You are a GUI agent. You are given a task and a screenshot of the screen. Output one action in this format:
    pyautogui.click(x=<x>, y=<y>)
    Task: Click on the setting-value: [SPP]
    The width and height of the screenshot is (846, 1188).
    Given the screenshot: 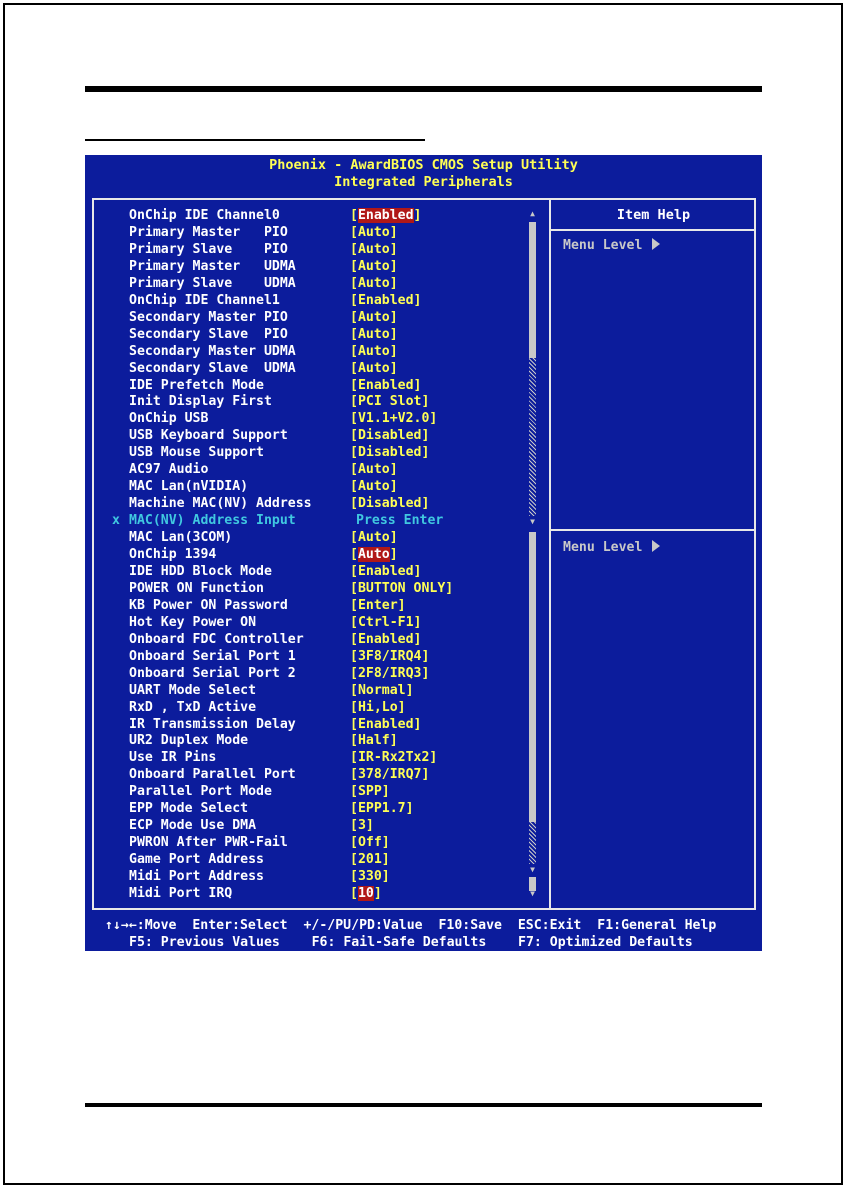 What is the action you would take?
    pyautogui.click(x=370, y=791)
    